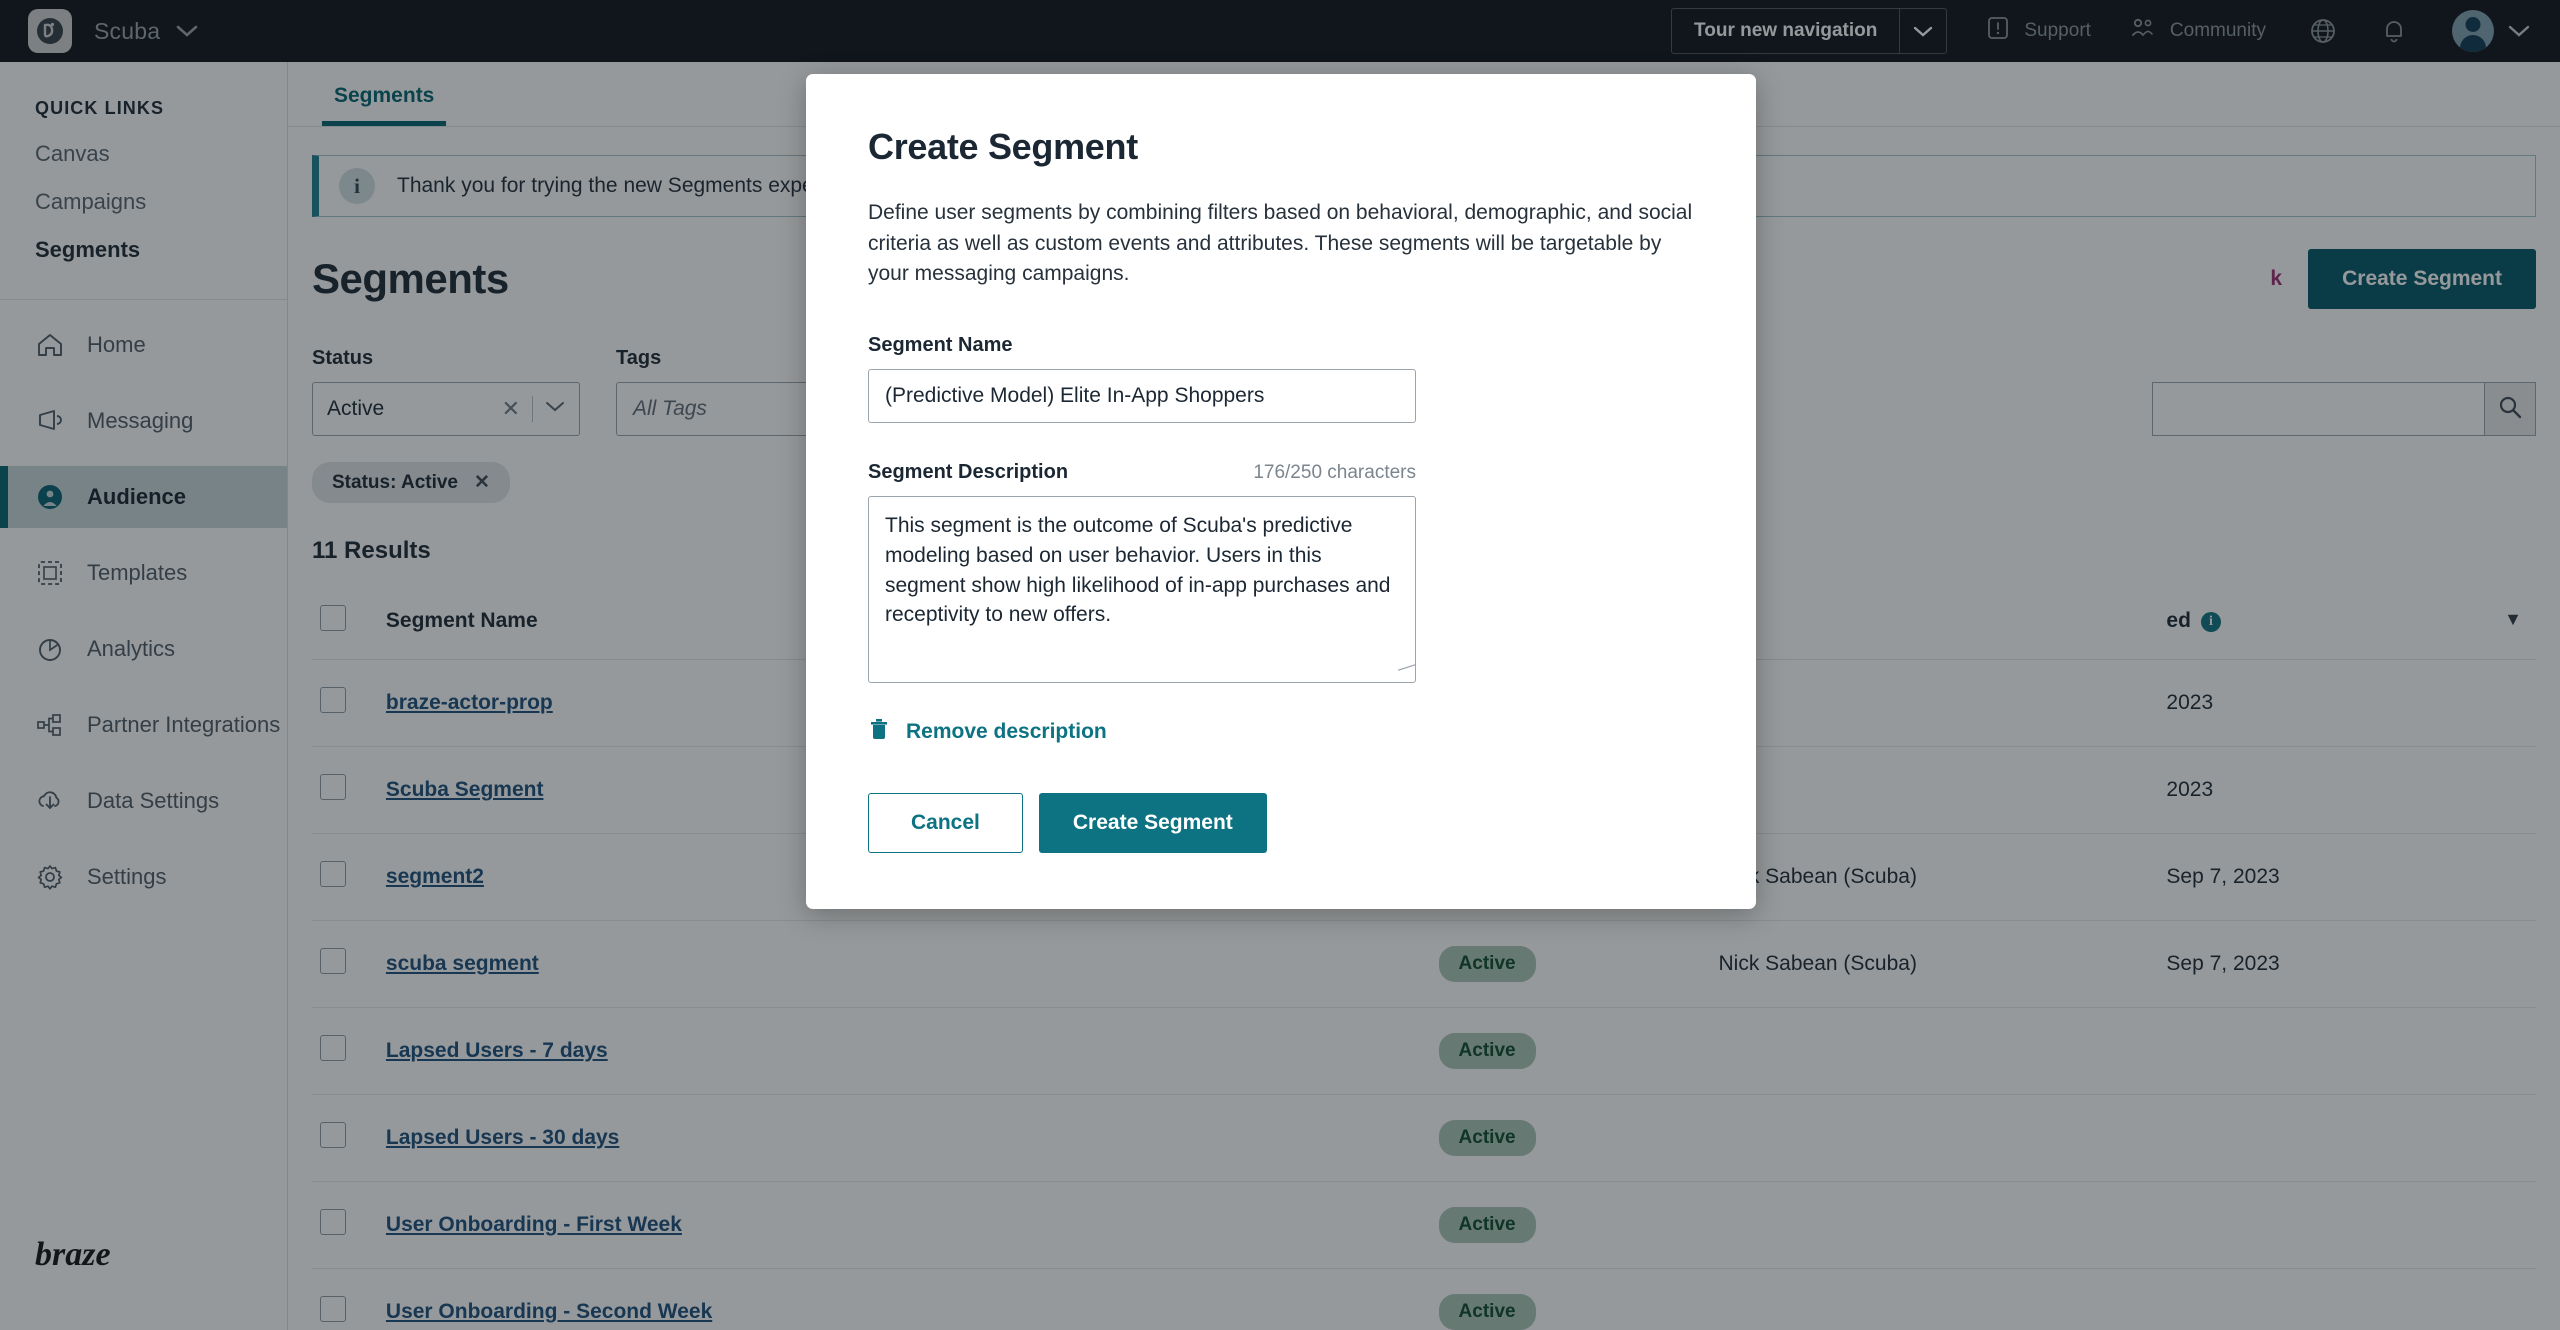 Image resolution: width=2560 pixels, height=1330 pixels. What do you see at coordinates (1075, 395) in the screenshot?
I see `segment-name-value: (Predictive Model) Elite In-App Shoppers` at bounding box center [1075, 395].